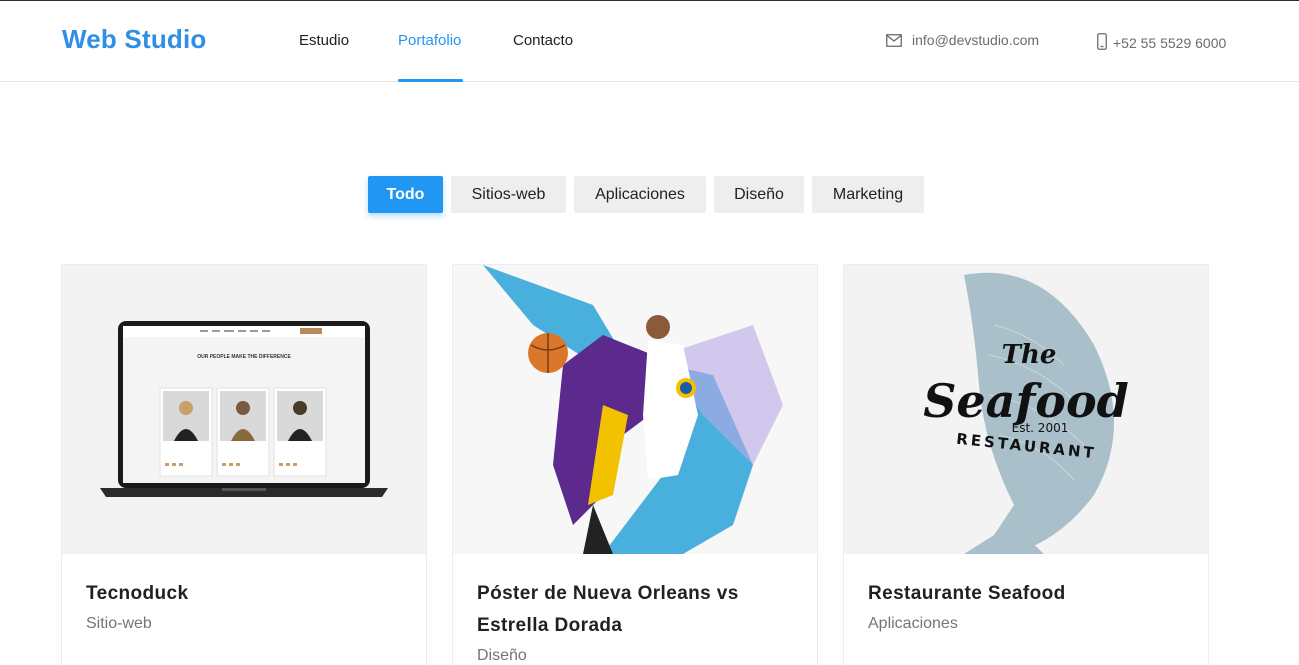 This screenshot has width=1299, height=665. I want to click on filter-todo-button: Todo, so click(405, 194).